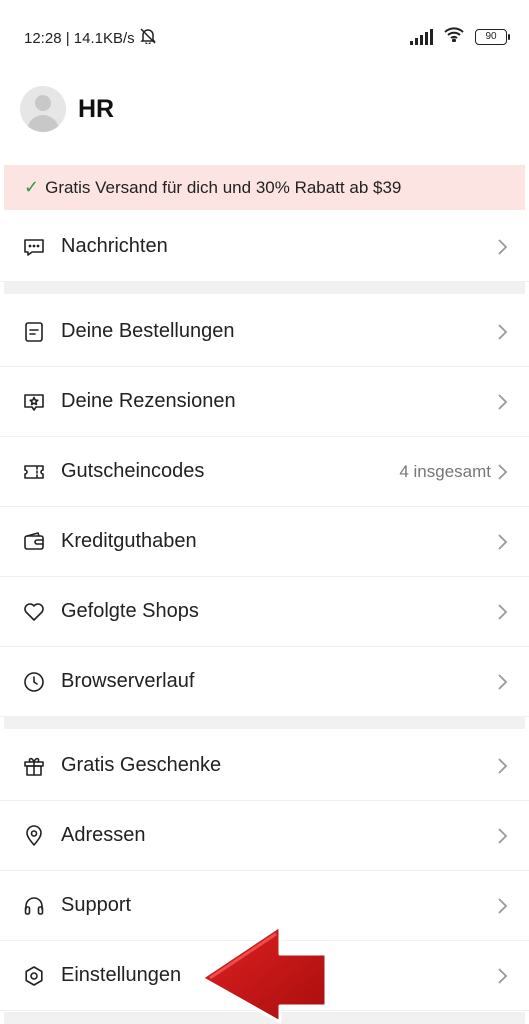 The height and width of the screenshot is (1024, 529). Describe the element at coordinates (96, 905) in the screenshot. I see `menu-label: Support` at that location.